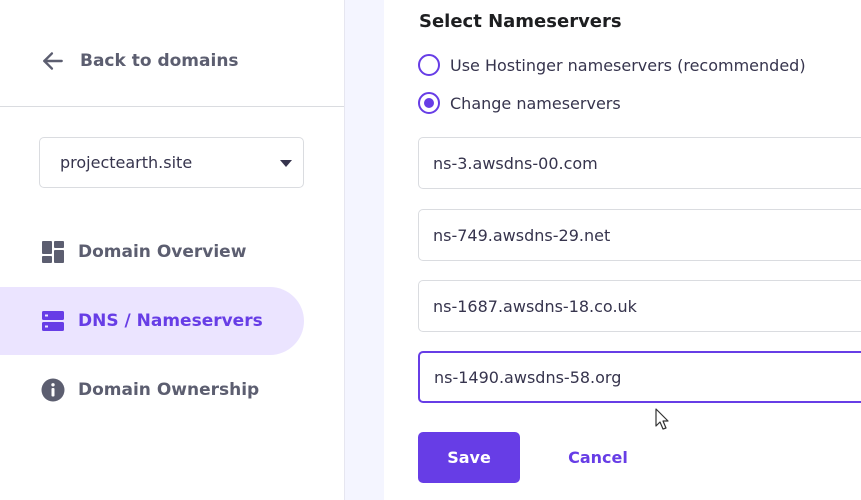  I want to click on radio-change-nameservers: Change nameservers, so click(519, 103).